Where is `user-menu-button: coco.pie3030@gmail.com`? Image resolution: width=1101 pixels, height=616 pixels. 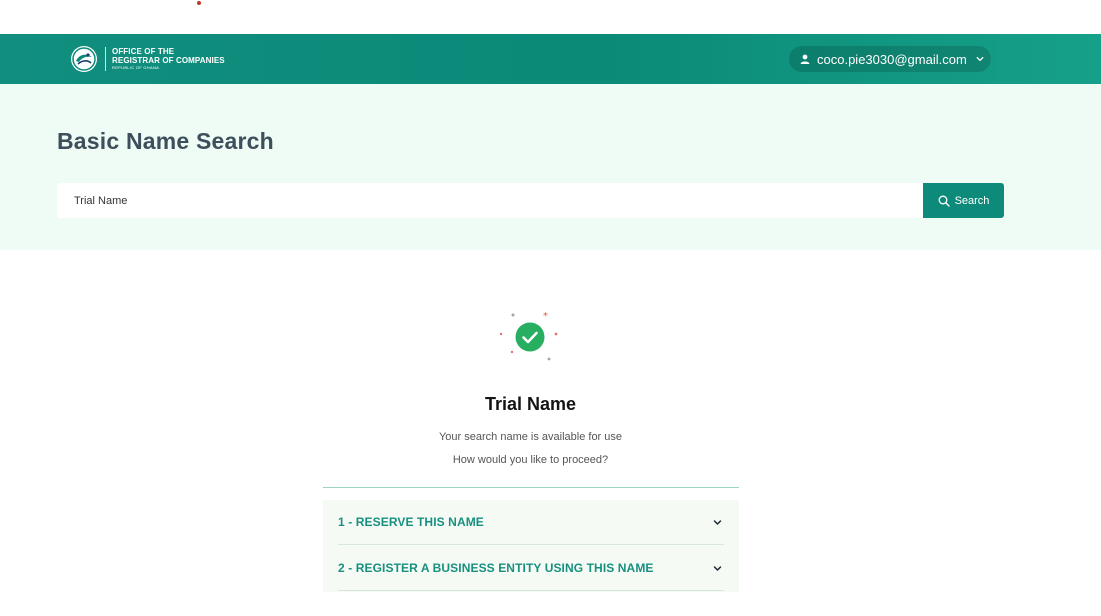 user-menu-button: coco.pie3030@gmail.com is located at coordinates (890, 59).